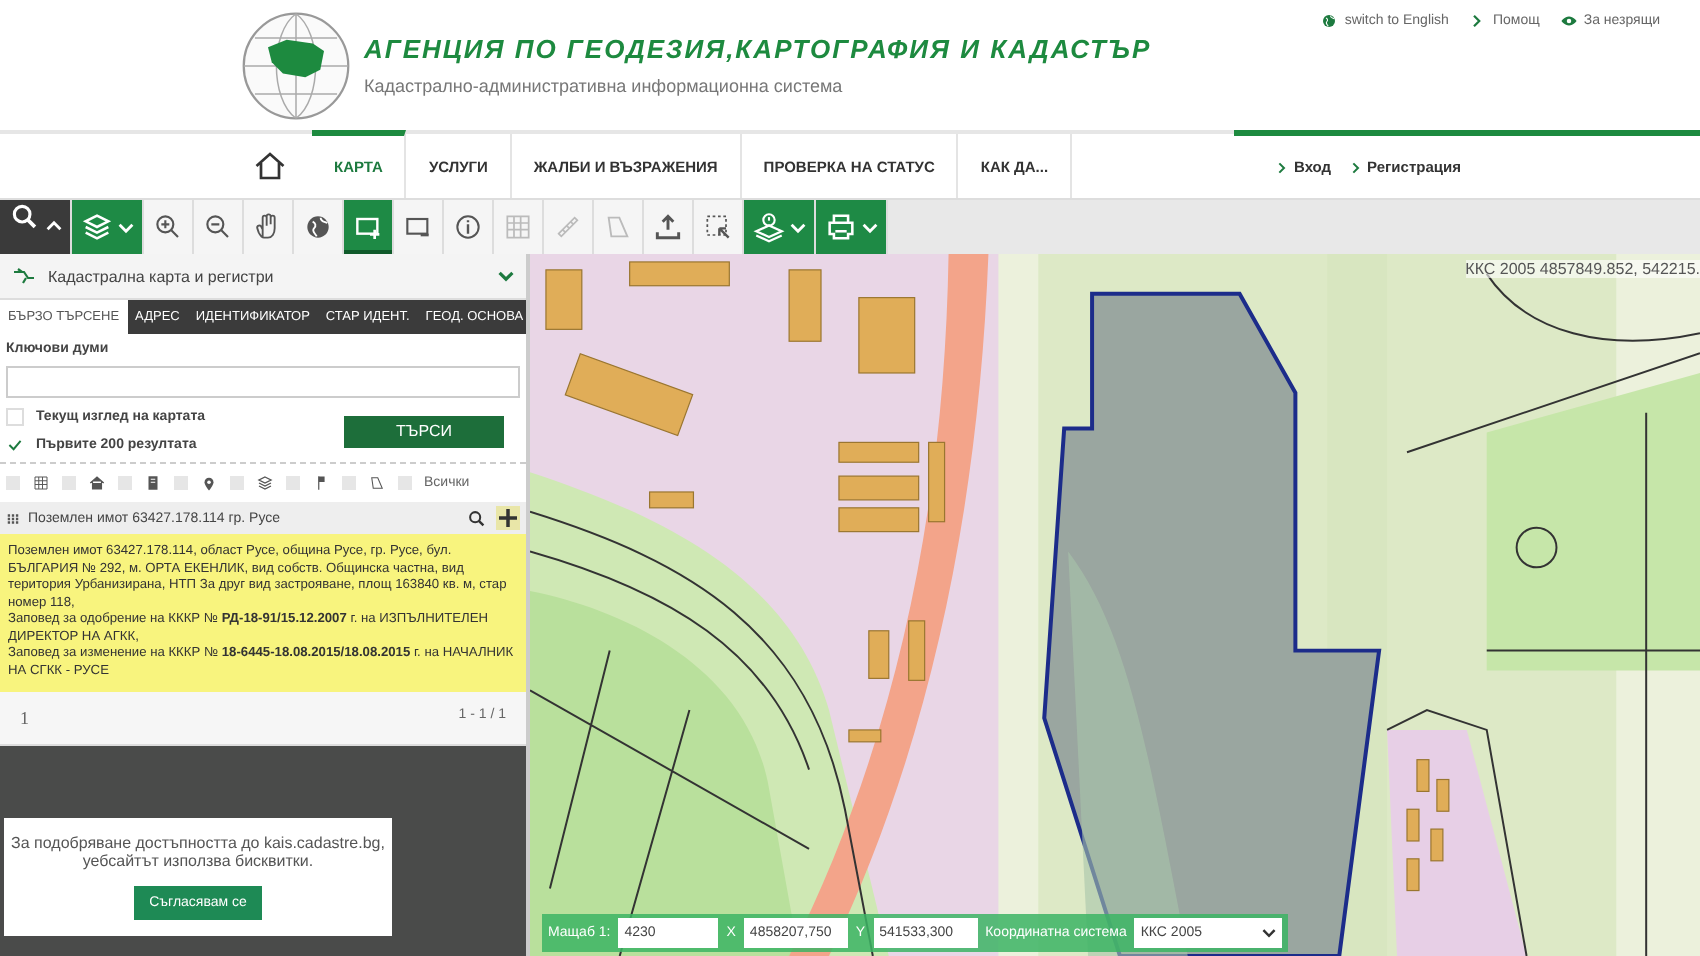 The width and height of the screenshot is (1700, 956). I want to click on printer-icon, so click(841, 227).